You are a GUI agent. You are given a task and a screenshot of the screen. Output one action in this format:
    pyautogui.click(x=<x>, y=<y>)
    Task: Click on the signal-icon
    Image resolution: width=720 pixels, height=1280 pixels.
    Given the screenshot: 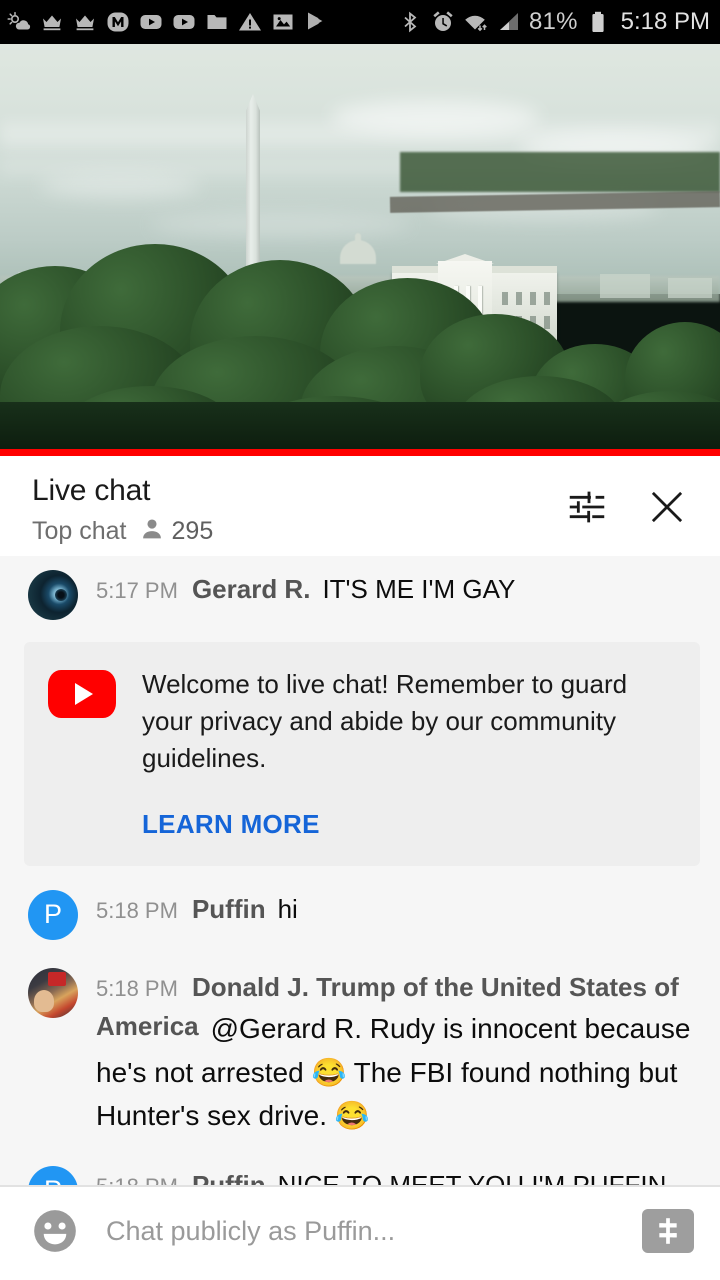 What is the action you would take?
    pyautogui.click(x=509, y=22)
    